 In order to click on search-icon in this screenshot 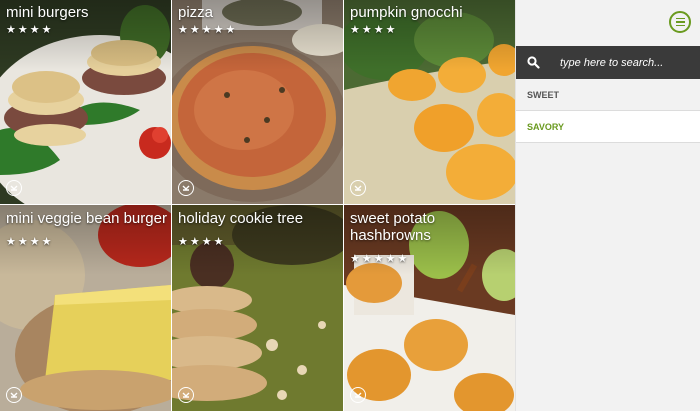, I will do `click(533, 62)`.